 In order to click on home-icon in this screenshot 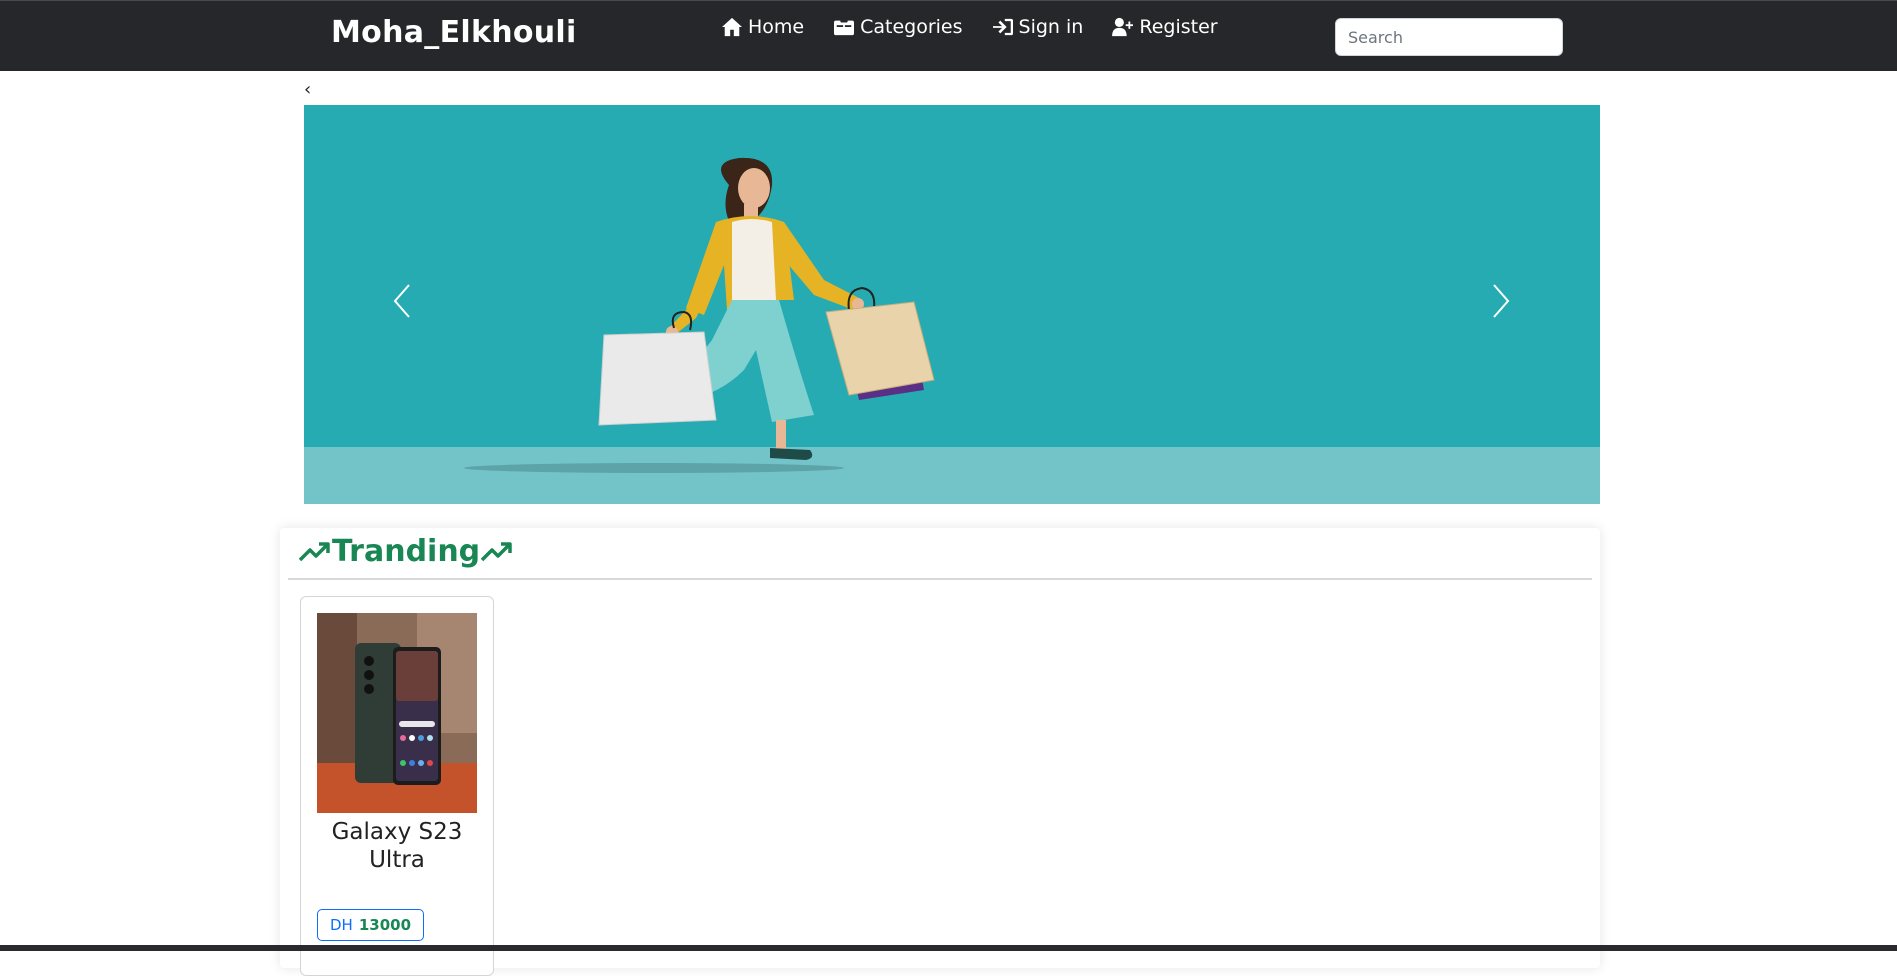, I will do `click(732, 27)`.